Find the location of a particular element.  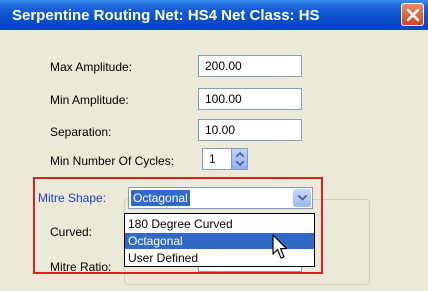

spin-down-button is located at coordinates (239, 164).